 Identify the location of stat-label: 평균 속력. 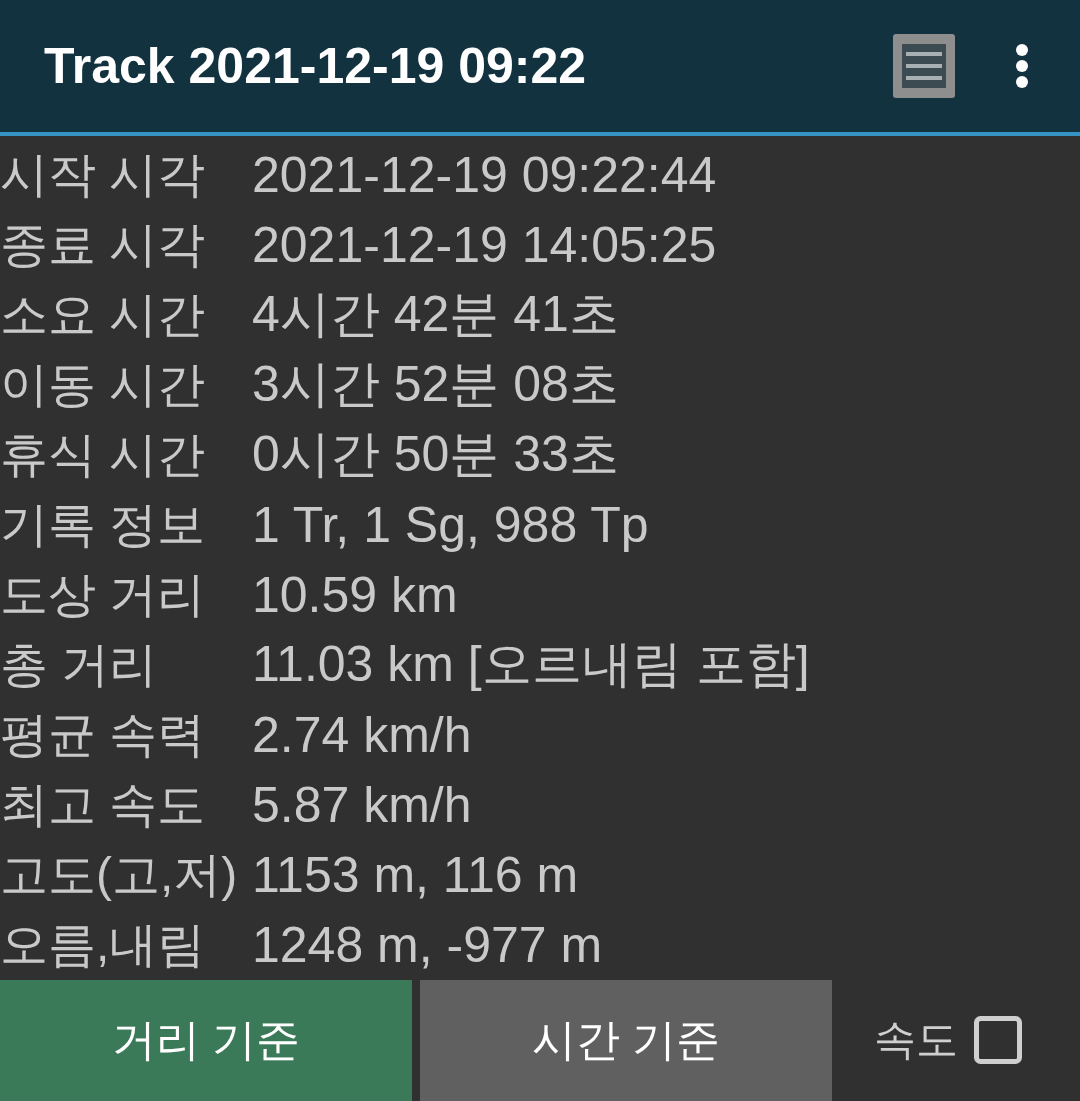
(103, 734).